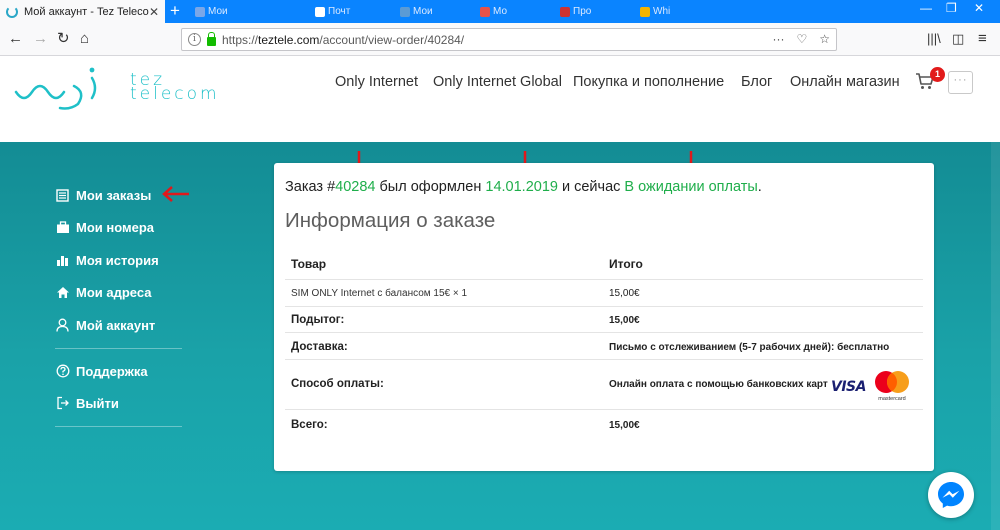 The image size is (1000, 530). I want to click on sidebar-item-my-history: Моя история, so click(107, 260).